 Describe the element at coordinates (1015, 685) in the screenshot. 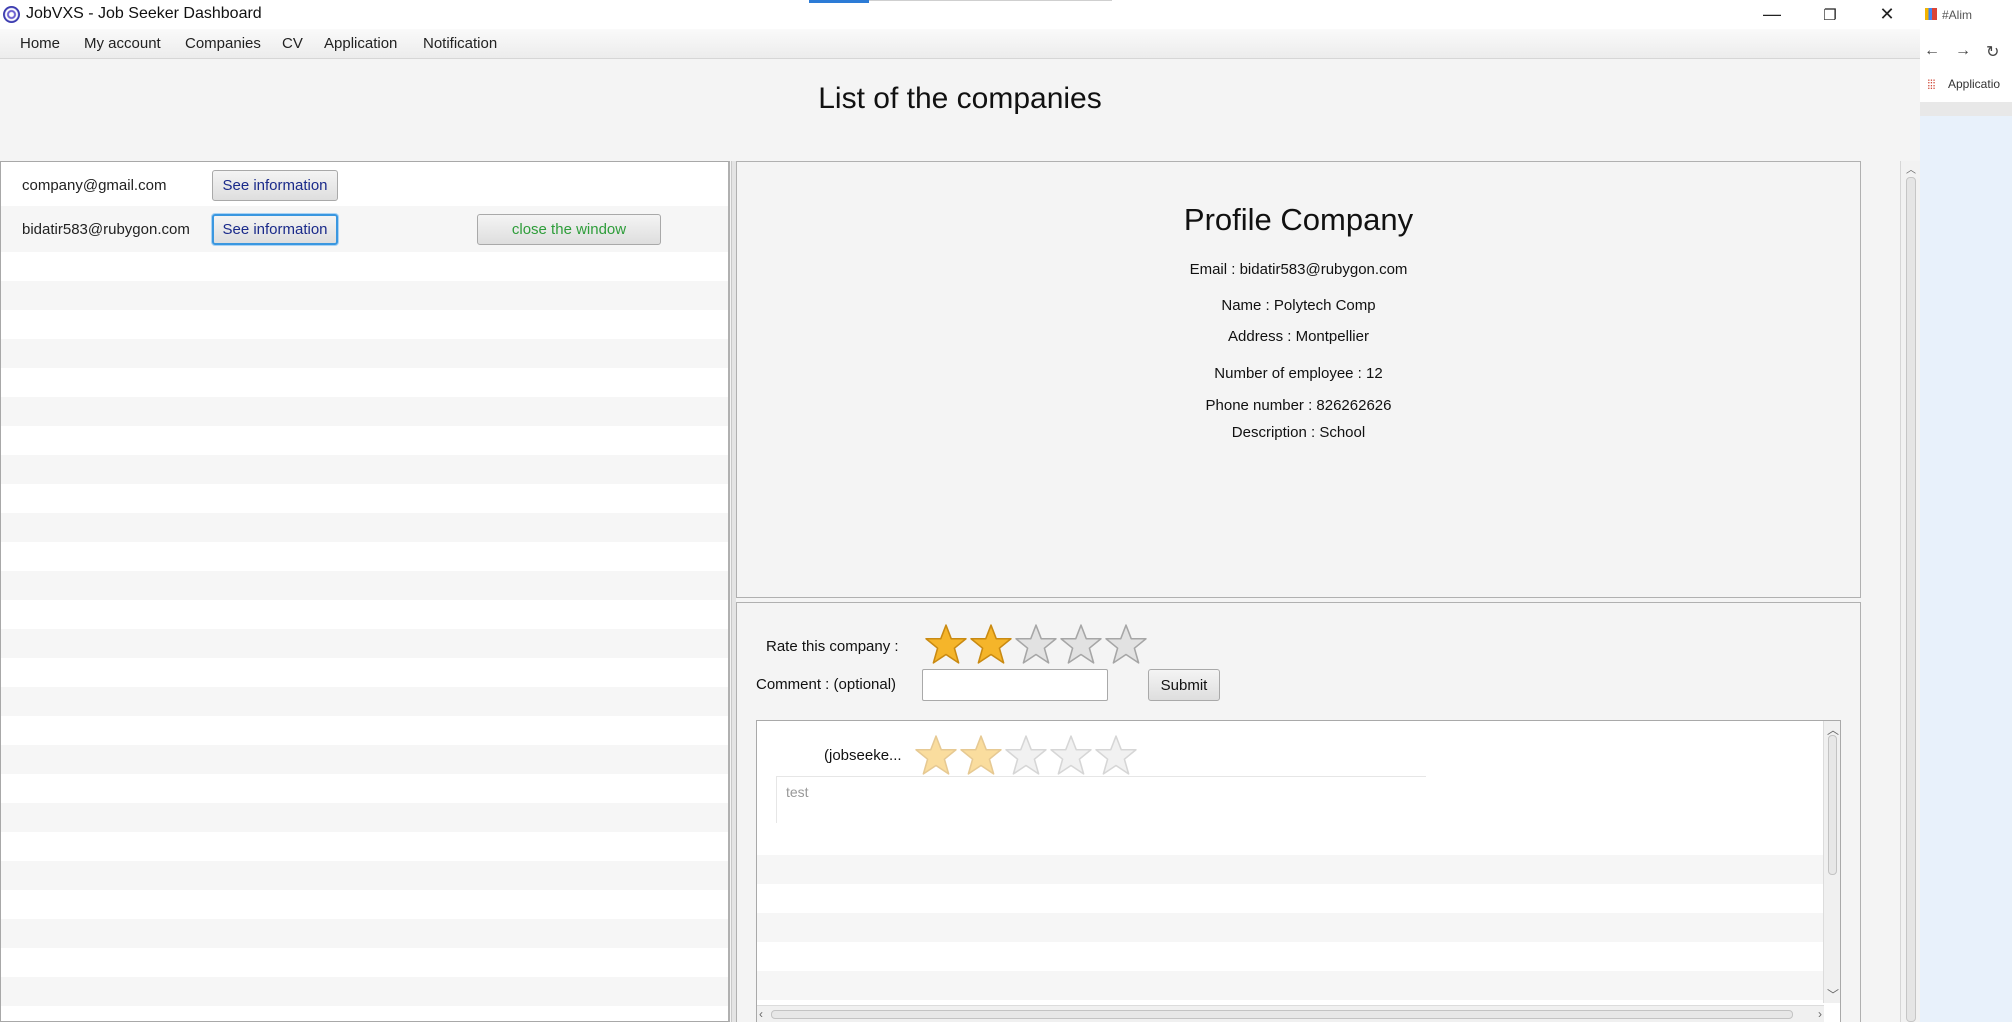

I see `comment-input` at that location.